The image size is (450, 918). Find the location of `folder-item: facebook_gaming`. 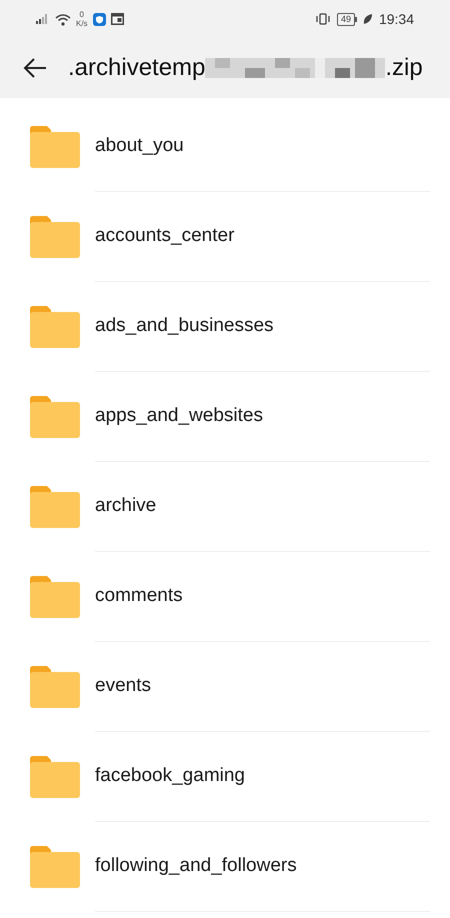

folder-item: facebook_gaming is located at coordinates (225, 777).